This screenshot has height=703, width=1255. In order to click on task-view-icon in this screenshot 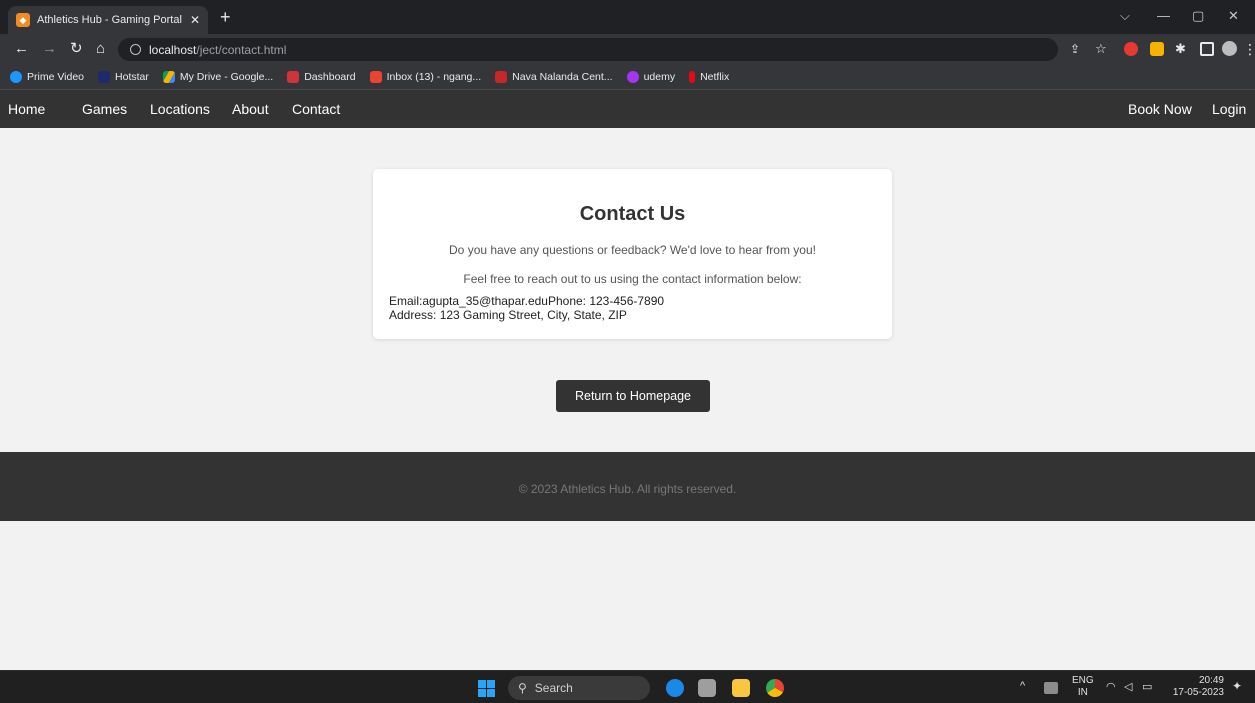, I will do `click(707, 688)`.